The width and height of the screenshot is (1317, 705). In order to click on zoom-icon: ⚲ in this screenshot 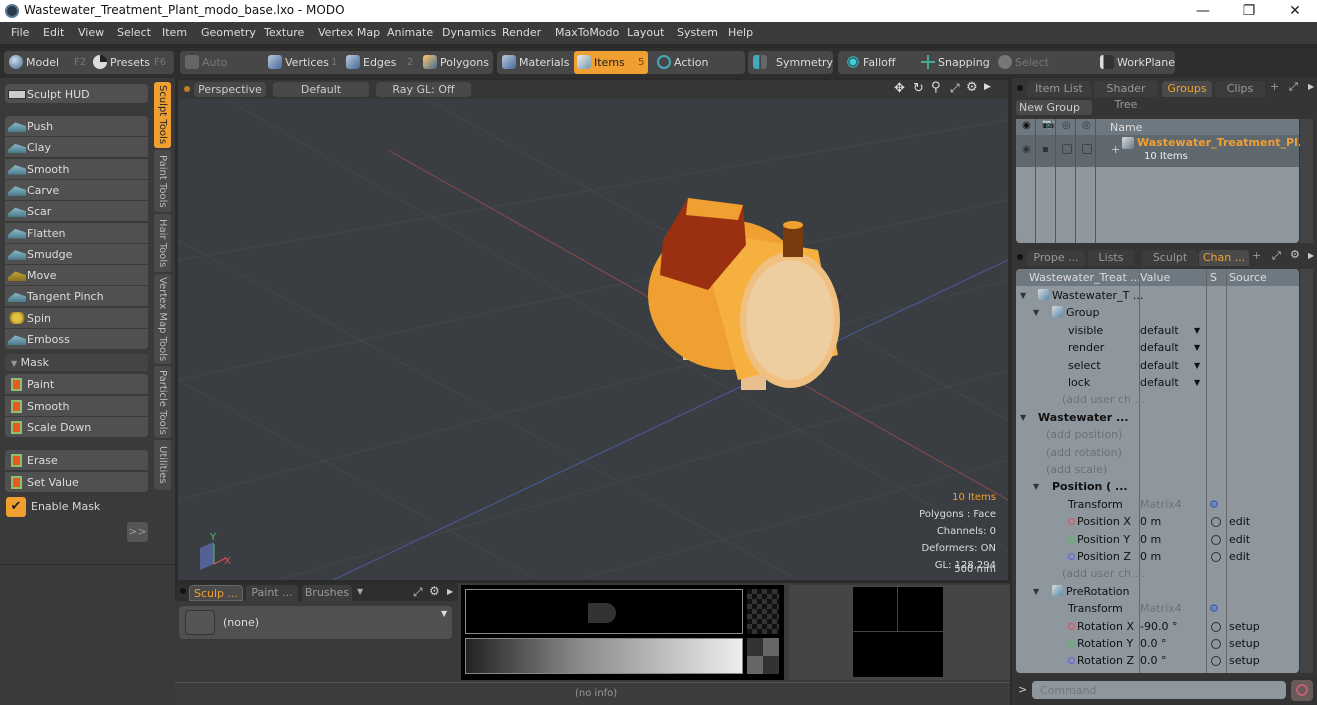, I will do `click(936, 87)`.